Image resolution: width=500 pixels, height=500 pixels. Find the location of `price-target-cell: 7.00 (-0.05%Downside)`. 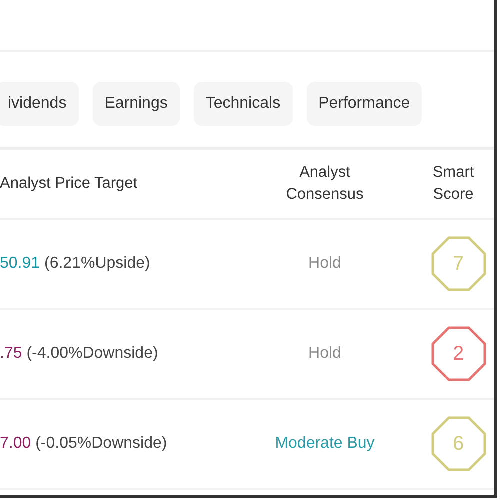

price-target-cell: 7.00 (-0.05%Downside) is located at coordinates (84, 443).